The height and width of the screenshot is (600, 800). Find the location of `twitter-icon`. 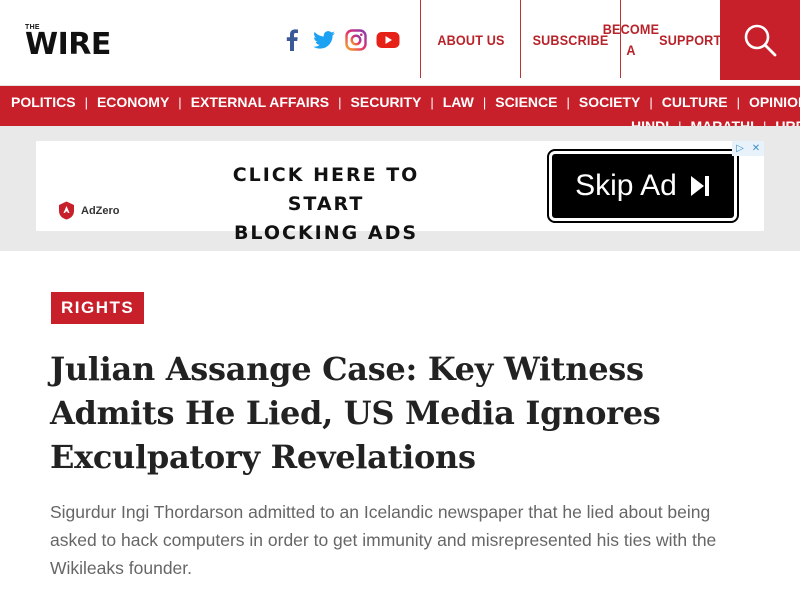

twitter-icon is located at coordinates (324, 40).